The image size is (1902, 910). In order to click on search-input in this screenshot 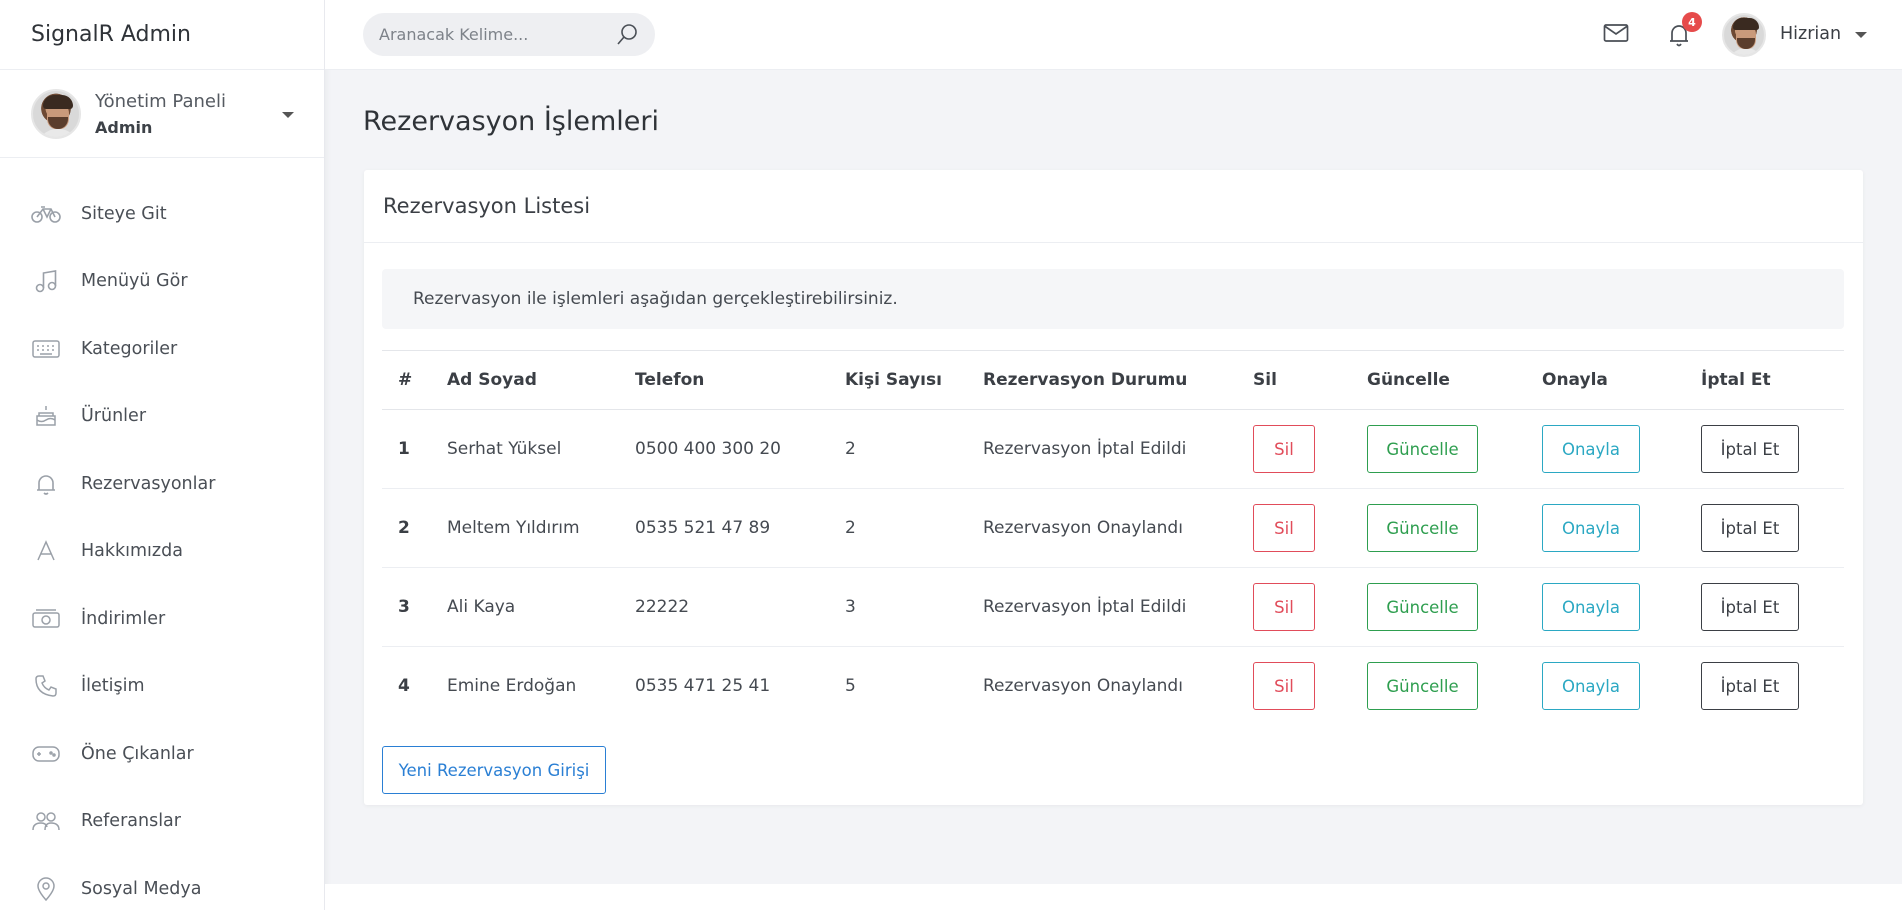, I will do `click(483, 34)`.